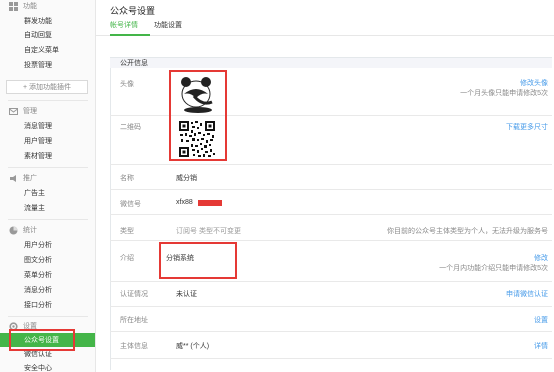  What do you see at coordinates (30, 230) in the screenshot?
I see `sidebar-section-label: 统计` at bounding box center [30, 230].